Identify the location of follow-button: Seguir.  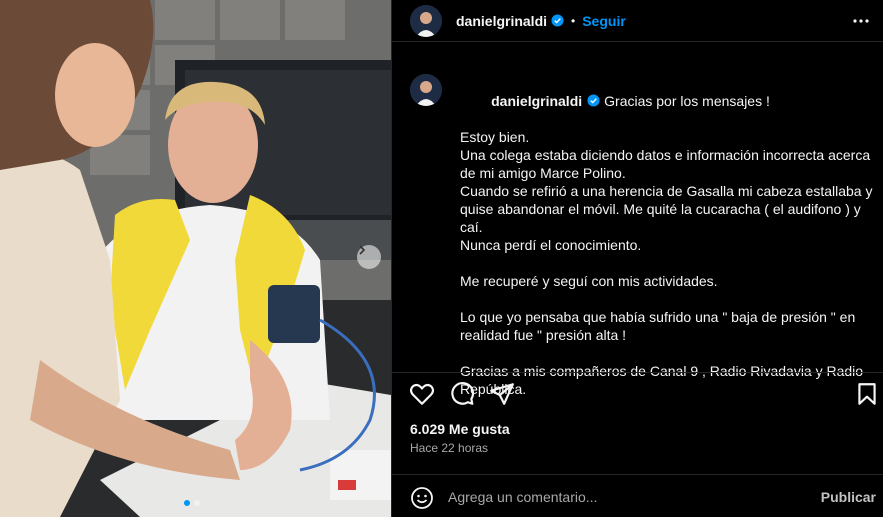
(604, 21).